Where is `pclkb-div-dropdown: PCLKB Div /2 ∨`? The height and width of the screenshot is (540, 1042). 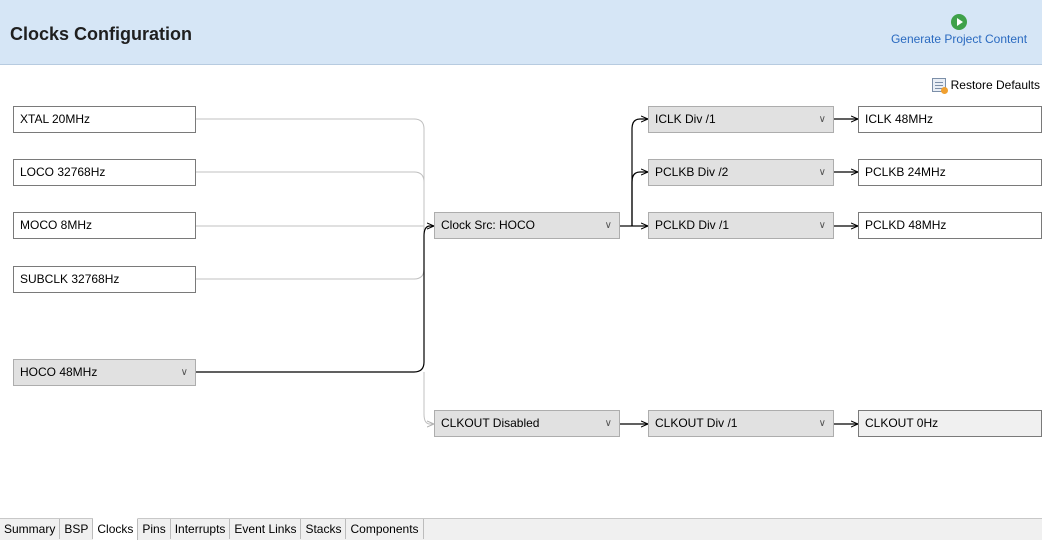
pclkb-div-dropdown: PCLKB Div /2 ∨ is located at coordinates (741, 172).